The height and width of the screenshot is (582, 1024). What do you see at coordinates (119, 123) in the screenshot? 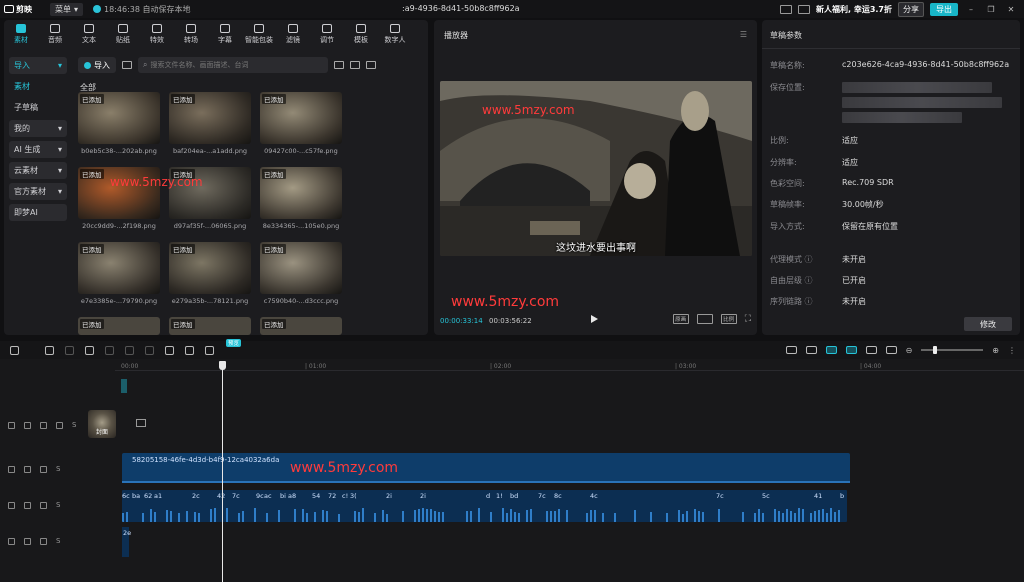
I see `media-thumbnail: 已添加 b0eb5c38-...202ab.png` at bounding box center [119, 123].